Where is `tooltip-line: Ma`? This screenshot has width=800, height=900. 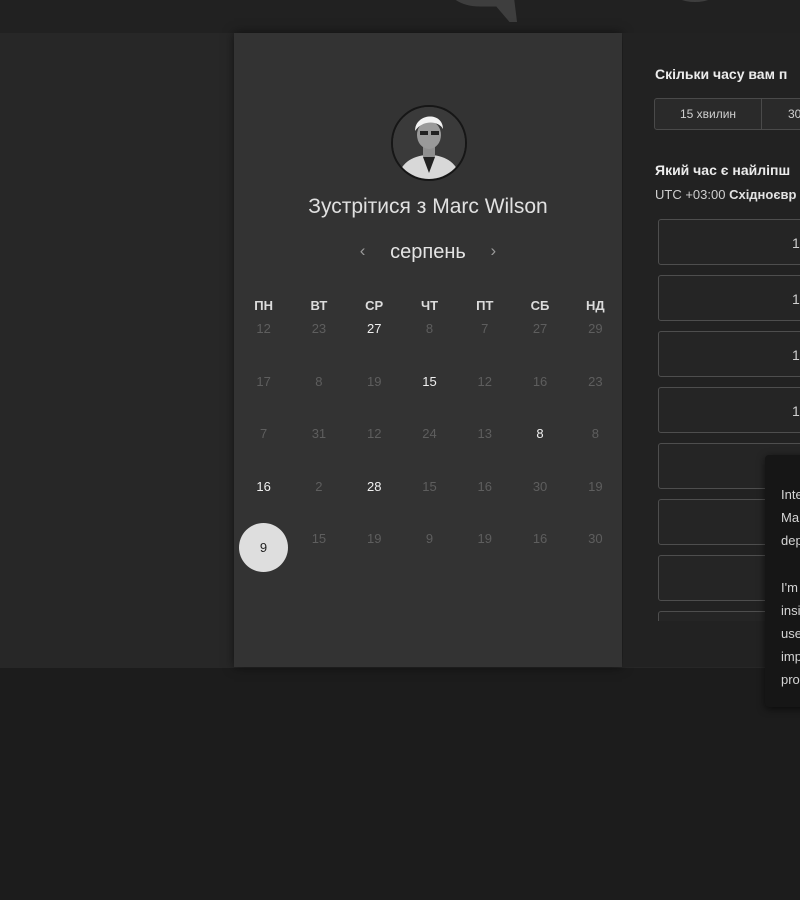 tooltip-line: Ma is located at coordinates (790, 517).